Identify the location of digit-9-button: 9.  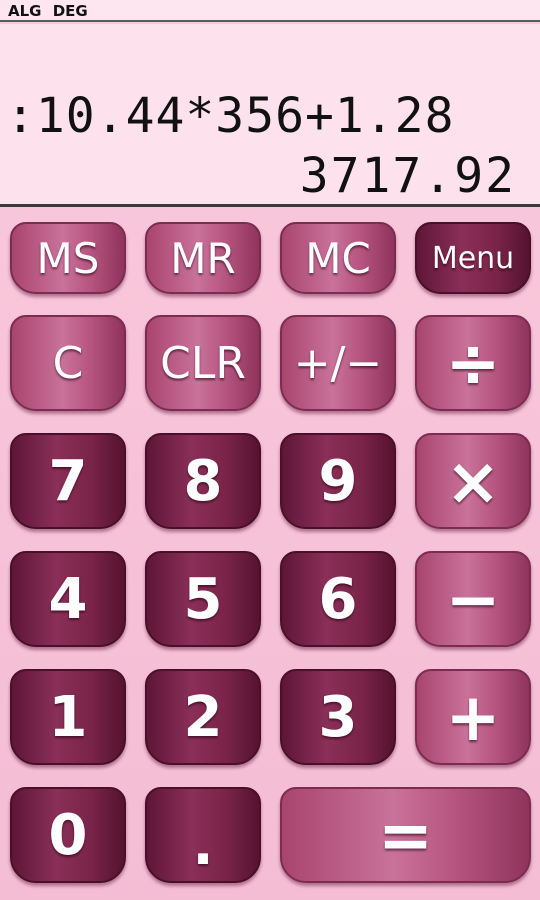
(338, 481).